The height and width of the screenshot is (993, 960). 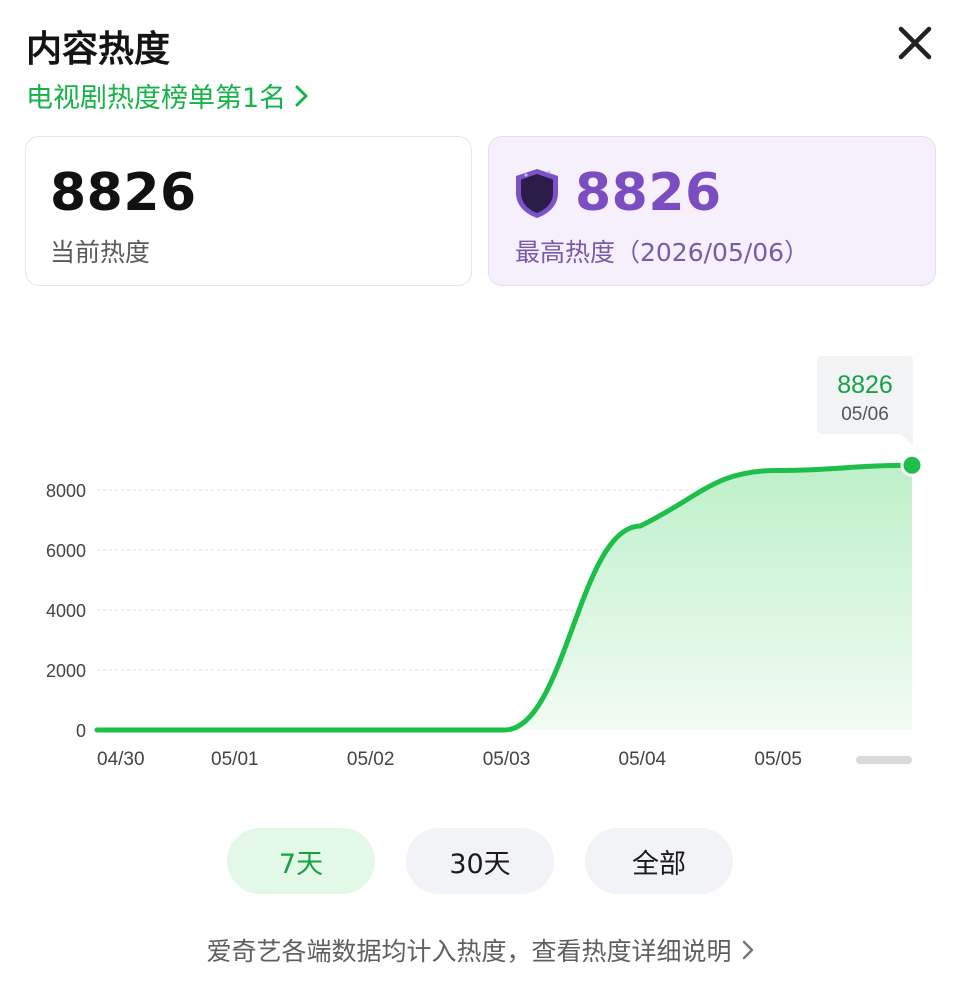 What do you see at coordinates (123, 193) in the screenshot?
I see `current-heat-value: 8826` at bounding box center [123, 193].